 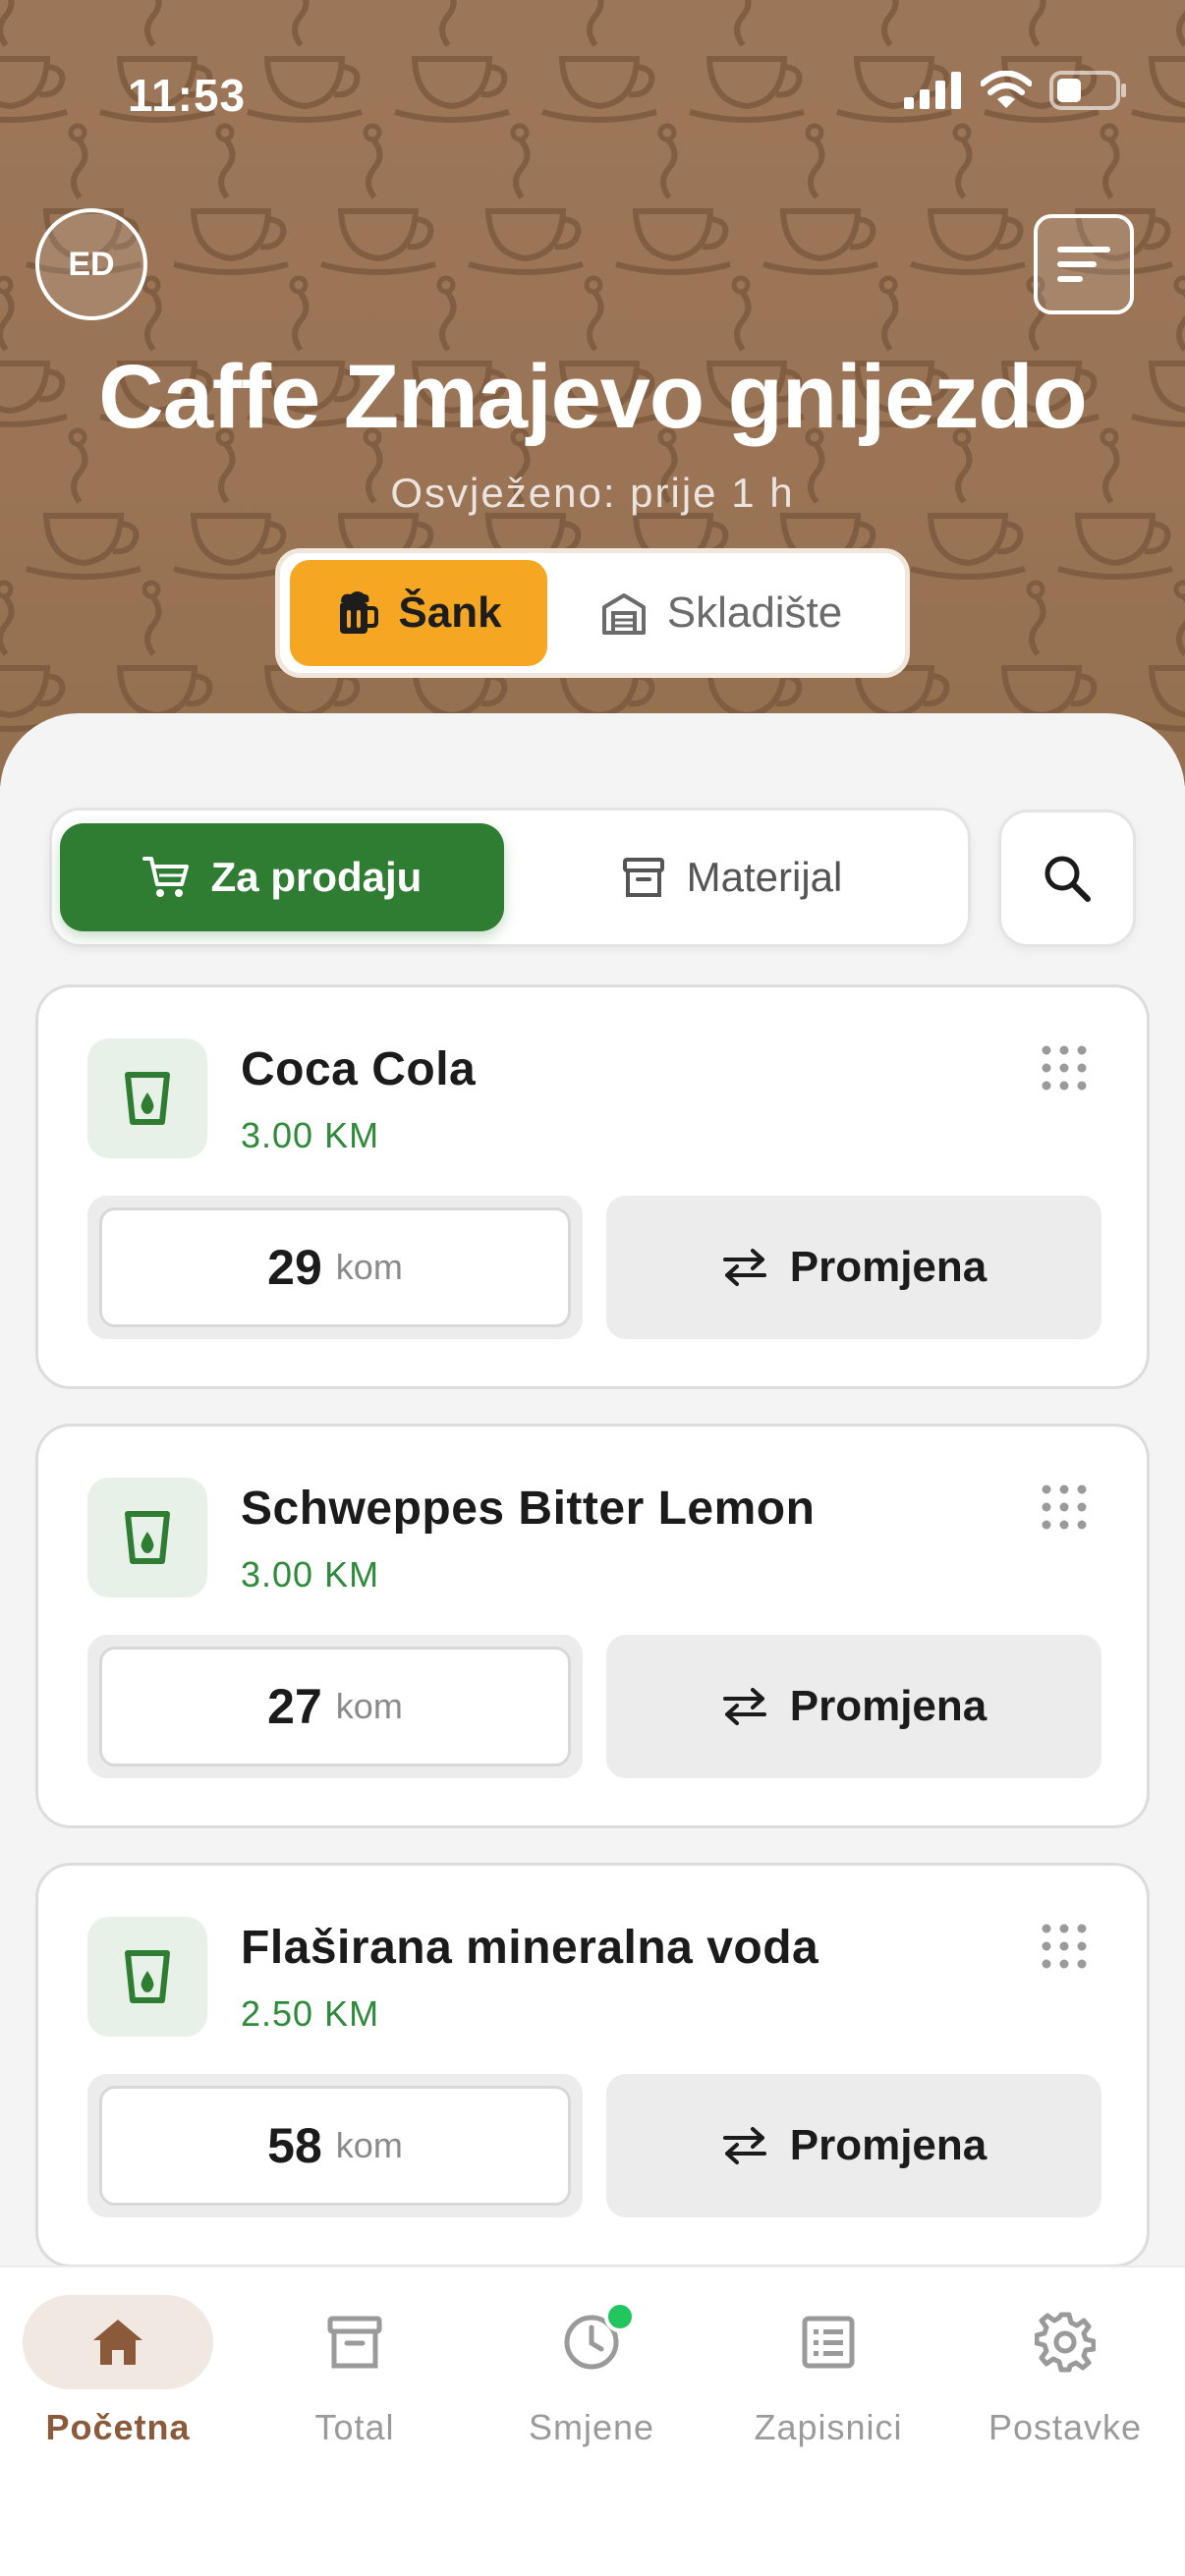 I want to click on nav-label: Postavke, so click(x=1065, y=2427).